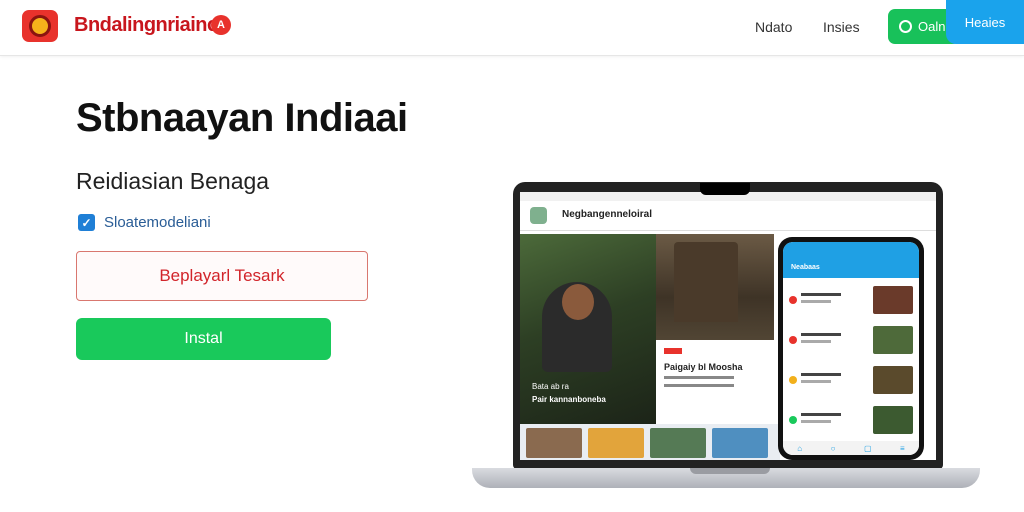 The height and width of the screenshot is (512, 1024). What do you see at coordinates (221, 25) in the screenshot?
I see `brand-badge: A` at bounding box center [221, 25].